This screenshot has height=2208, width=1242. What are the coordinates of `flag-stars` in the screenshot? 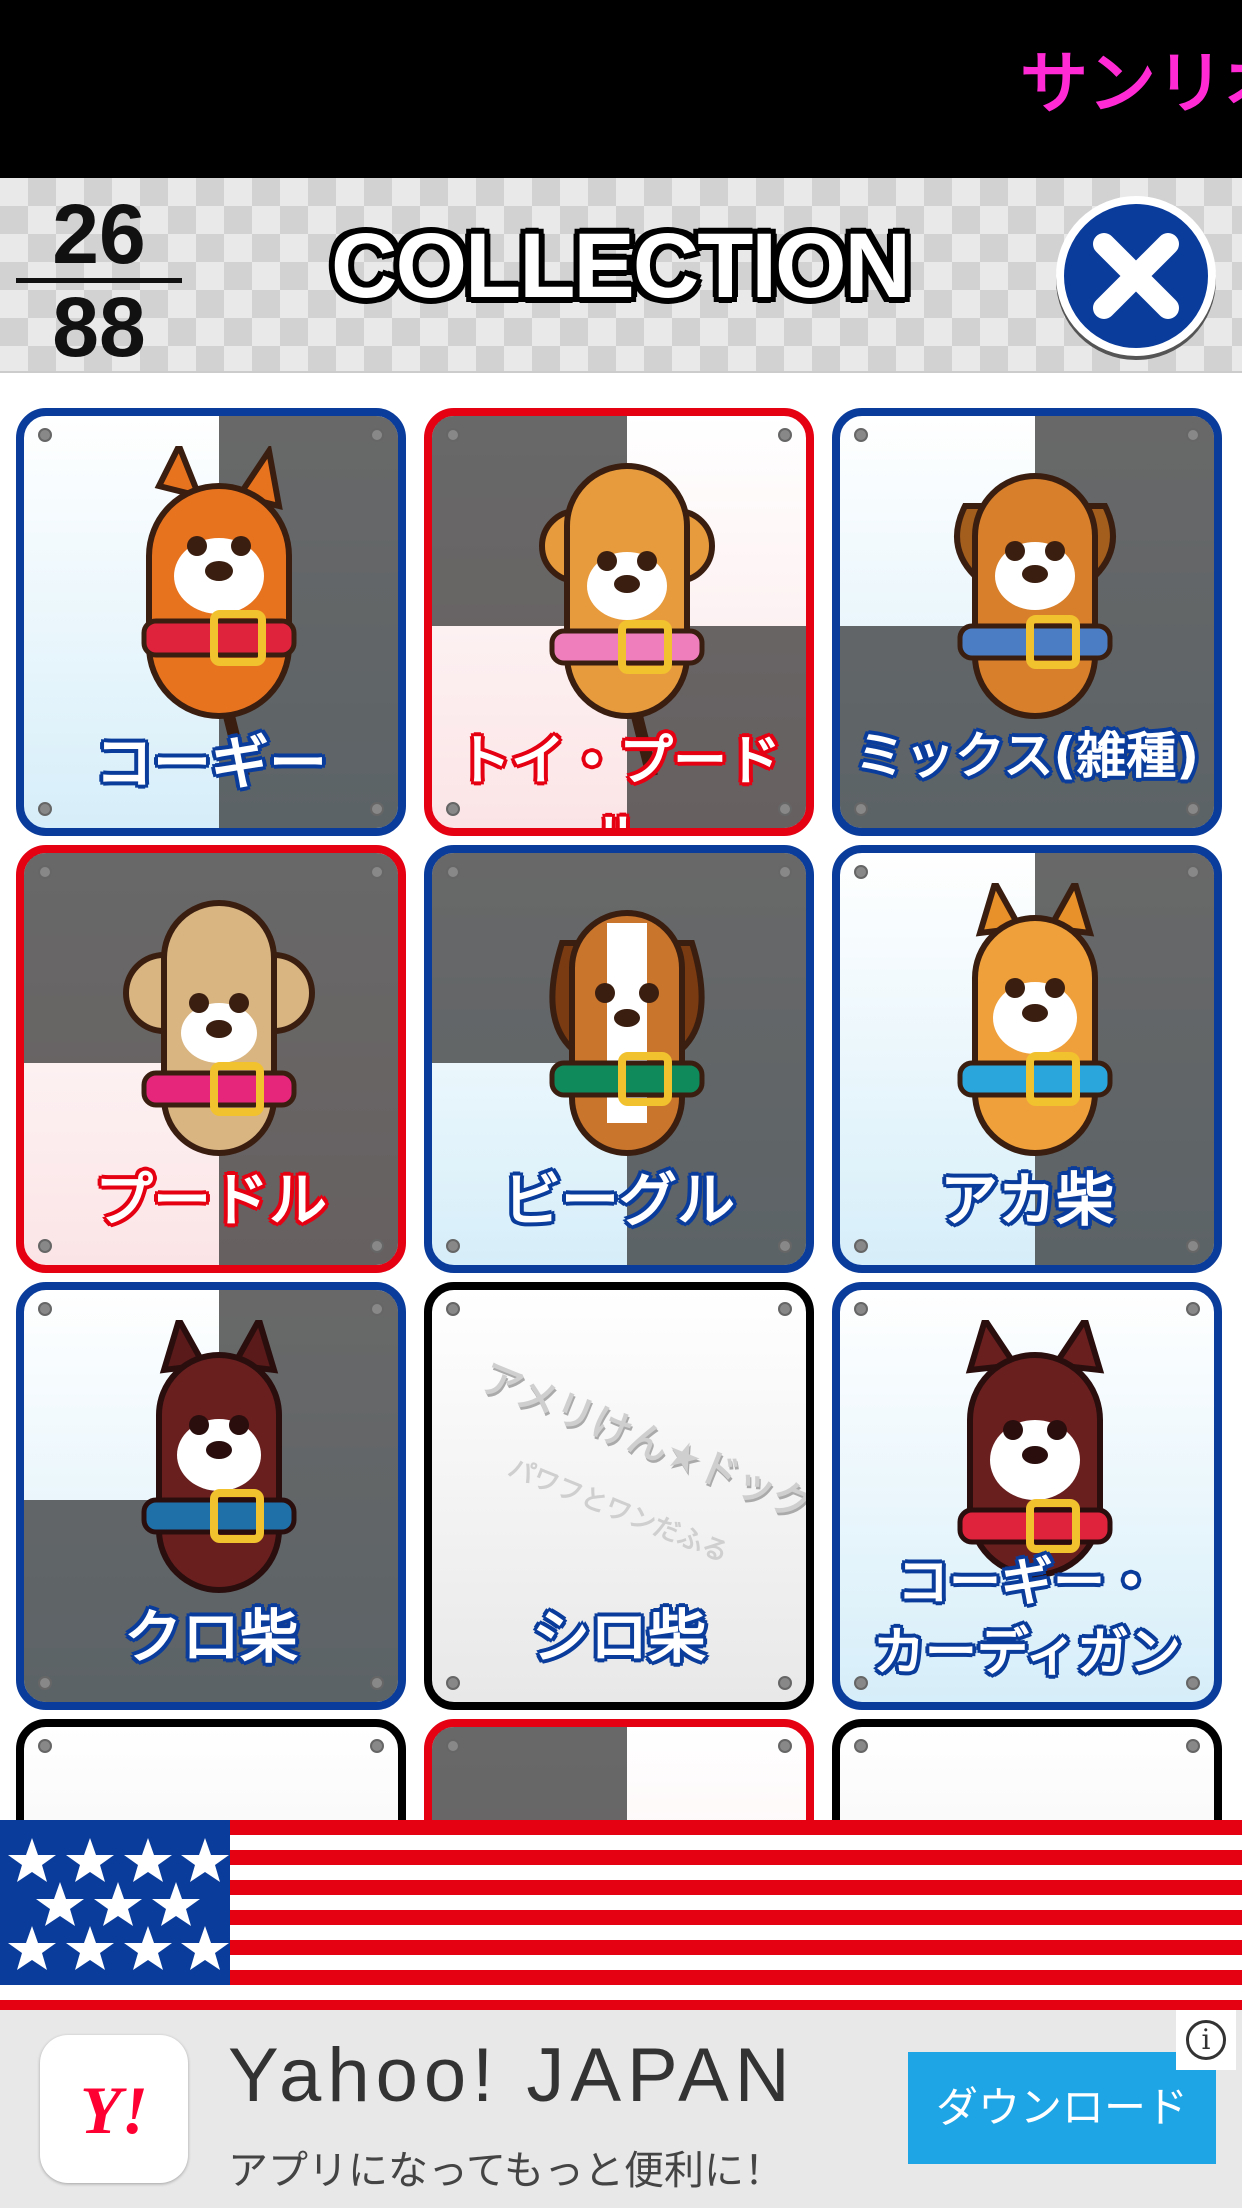 It's located at (115, 1902).